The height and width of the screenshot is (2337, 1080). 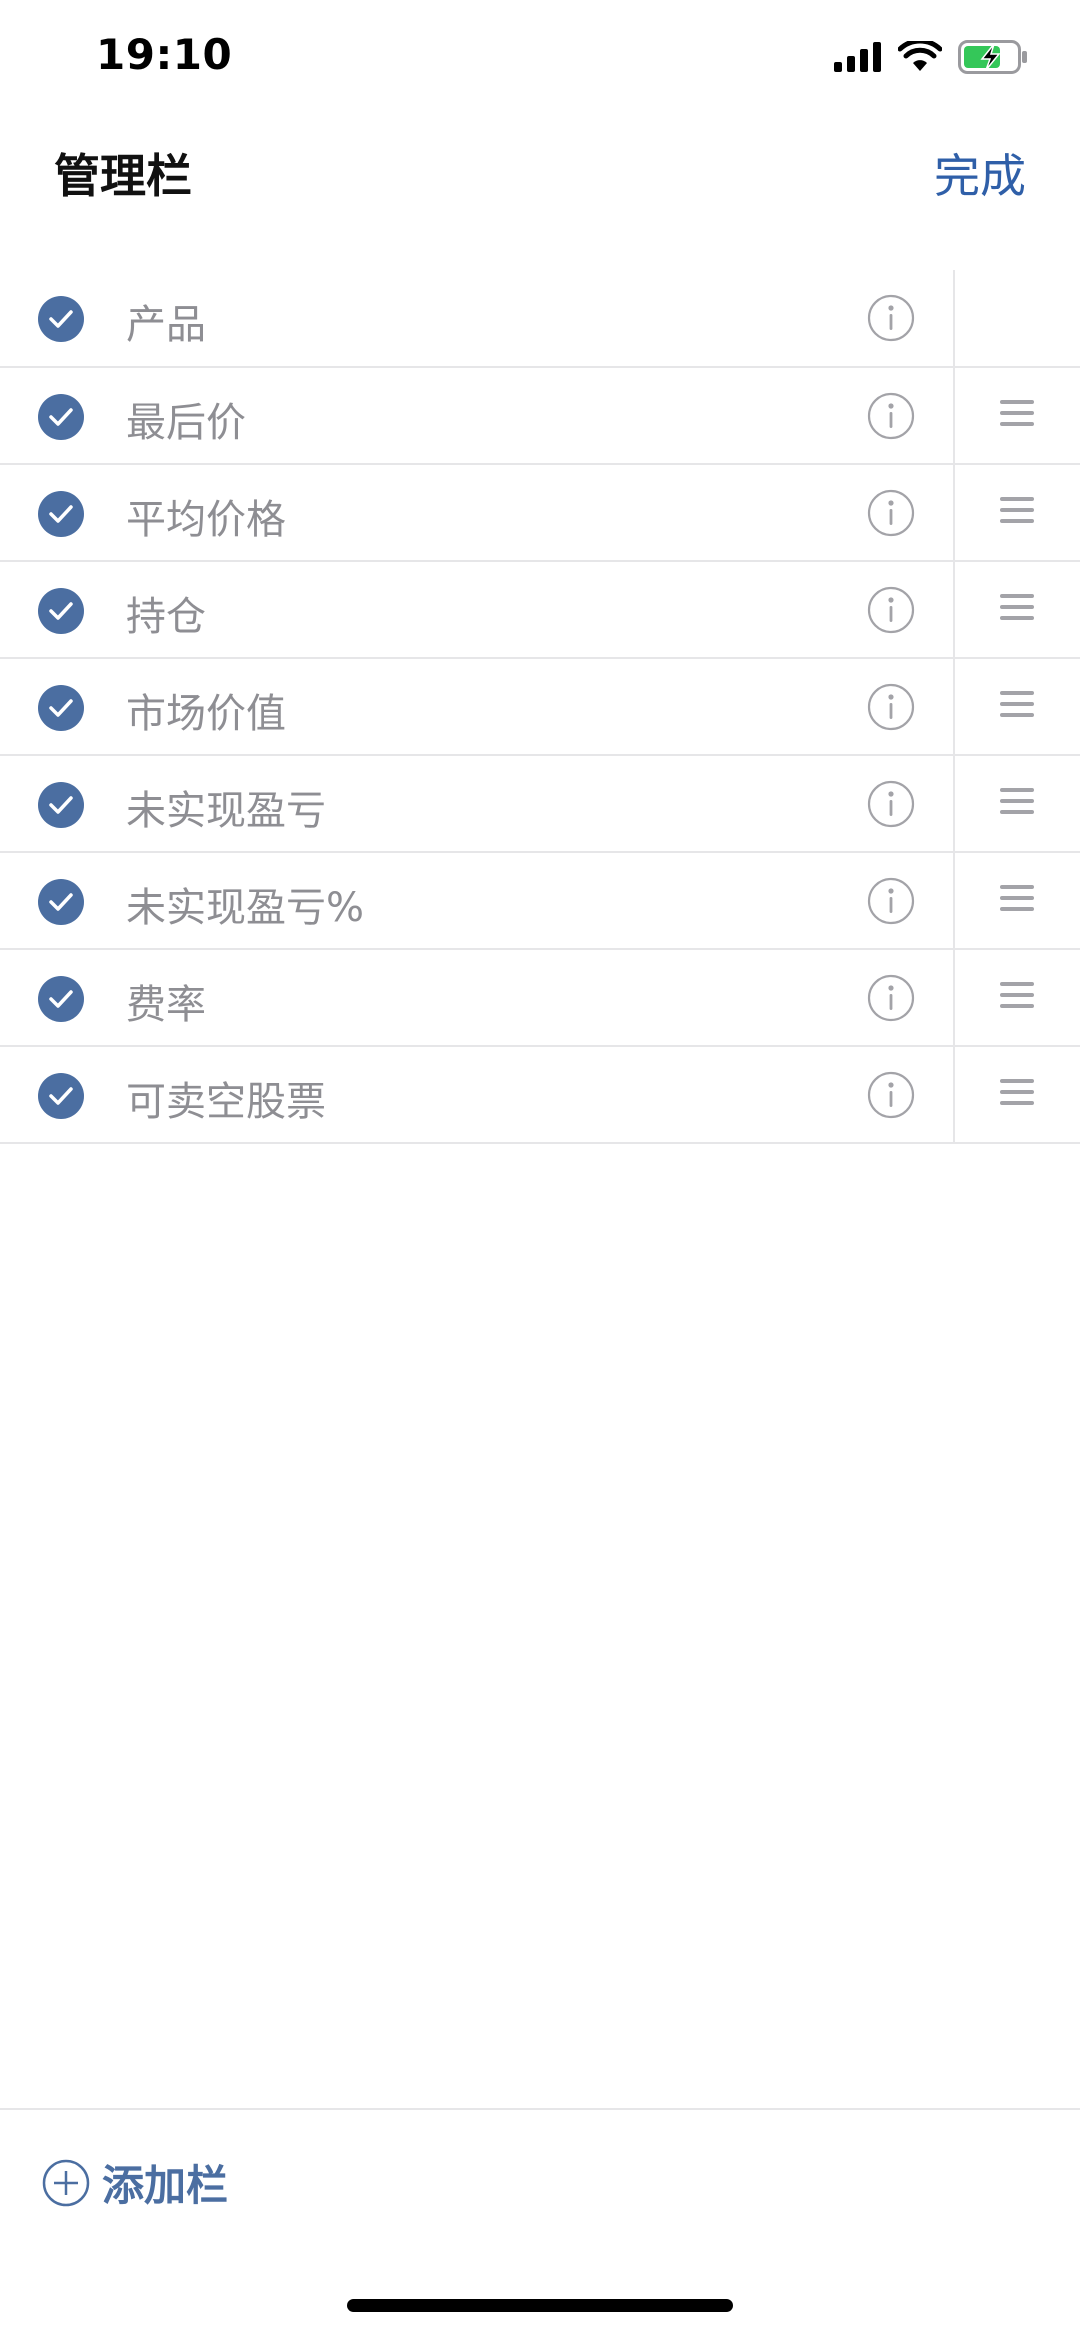 I want to click on status-icons, so click(x=931, y=57).